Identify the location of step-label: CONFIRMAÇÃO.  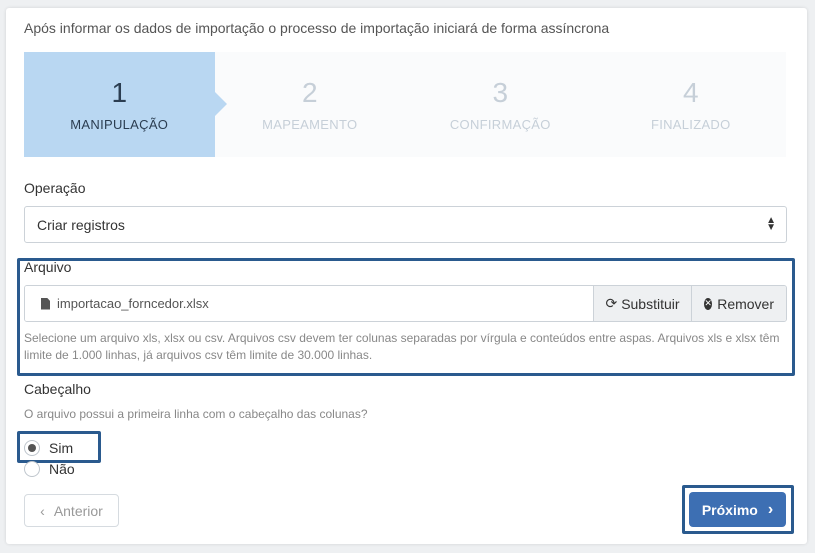
(500, 124).